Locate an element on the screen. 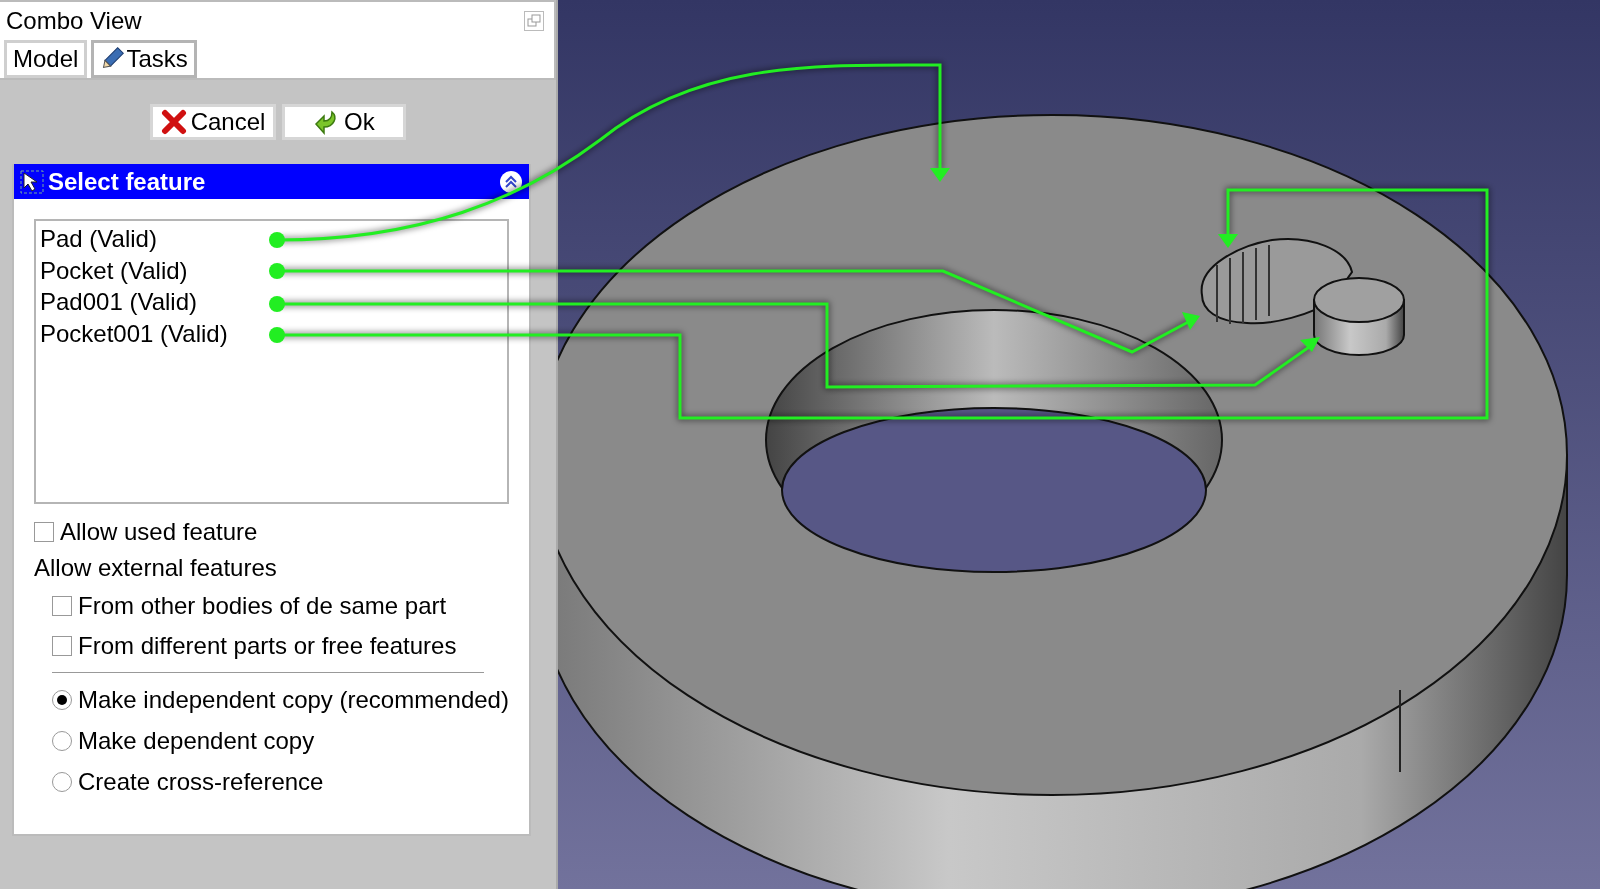 This screenshot has height=889, width=1600. list-item: Pocket (Valid) is located at coordinates (271, 270).